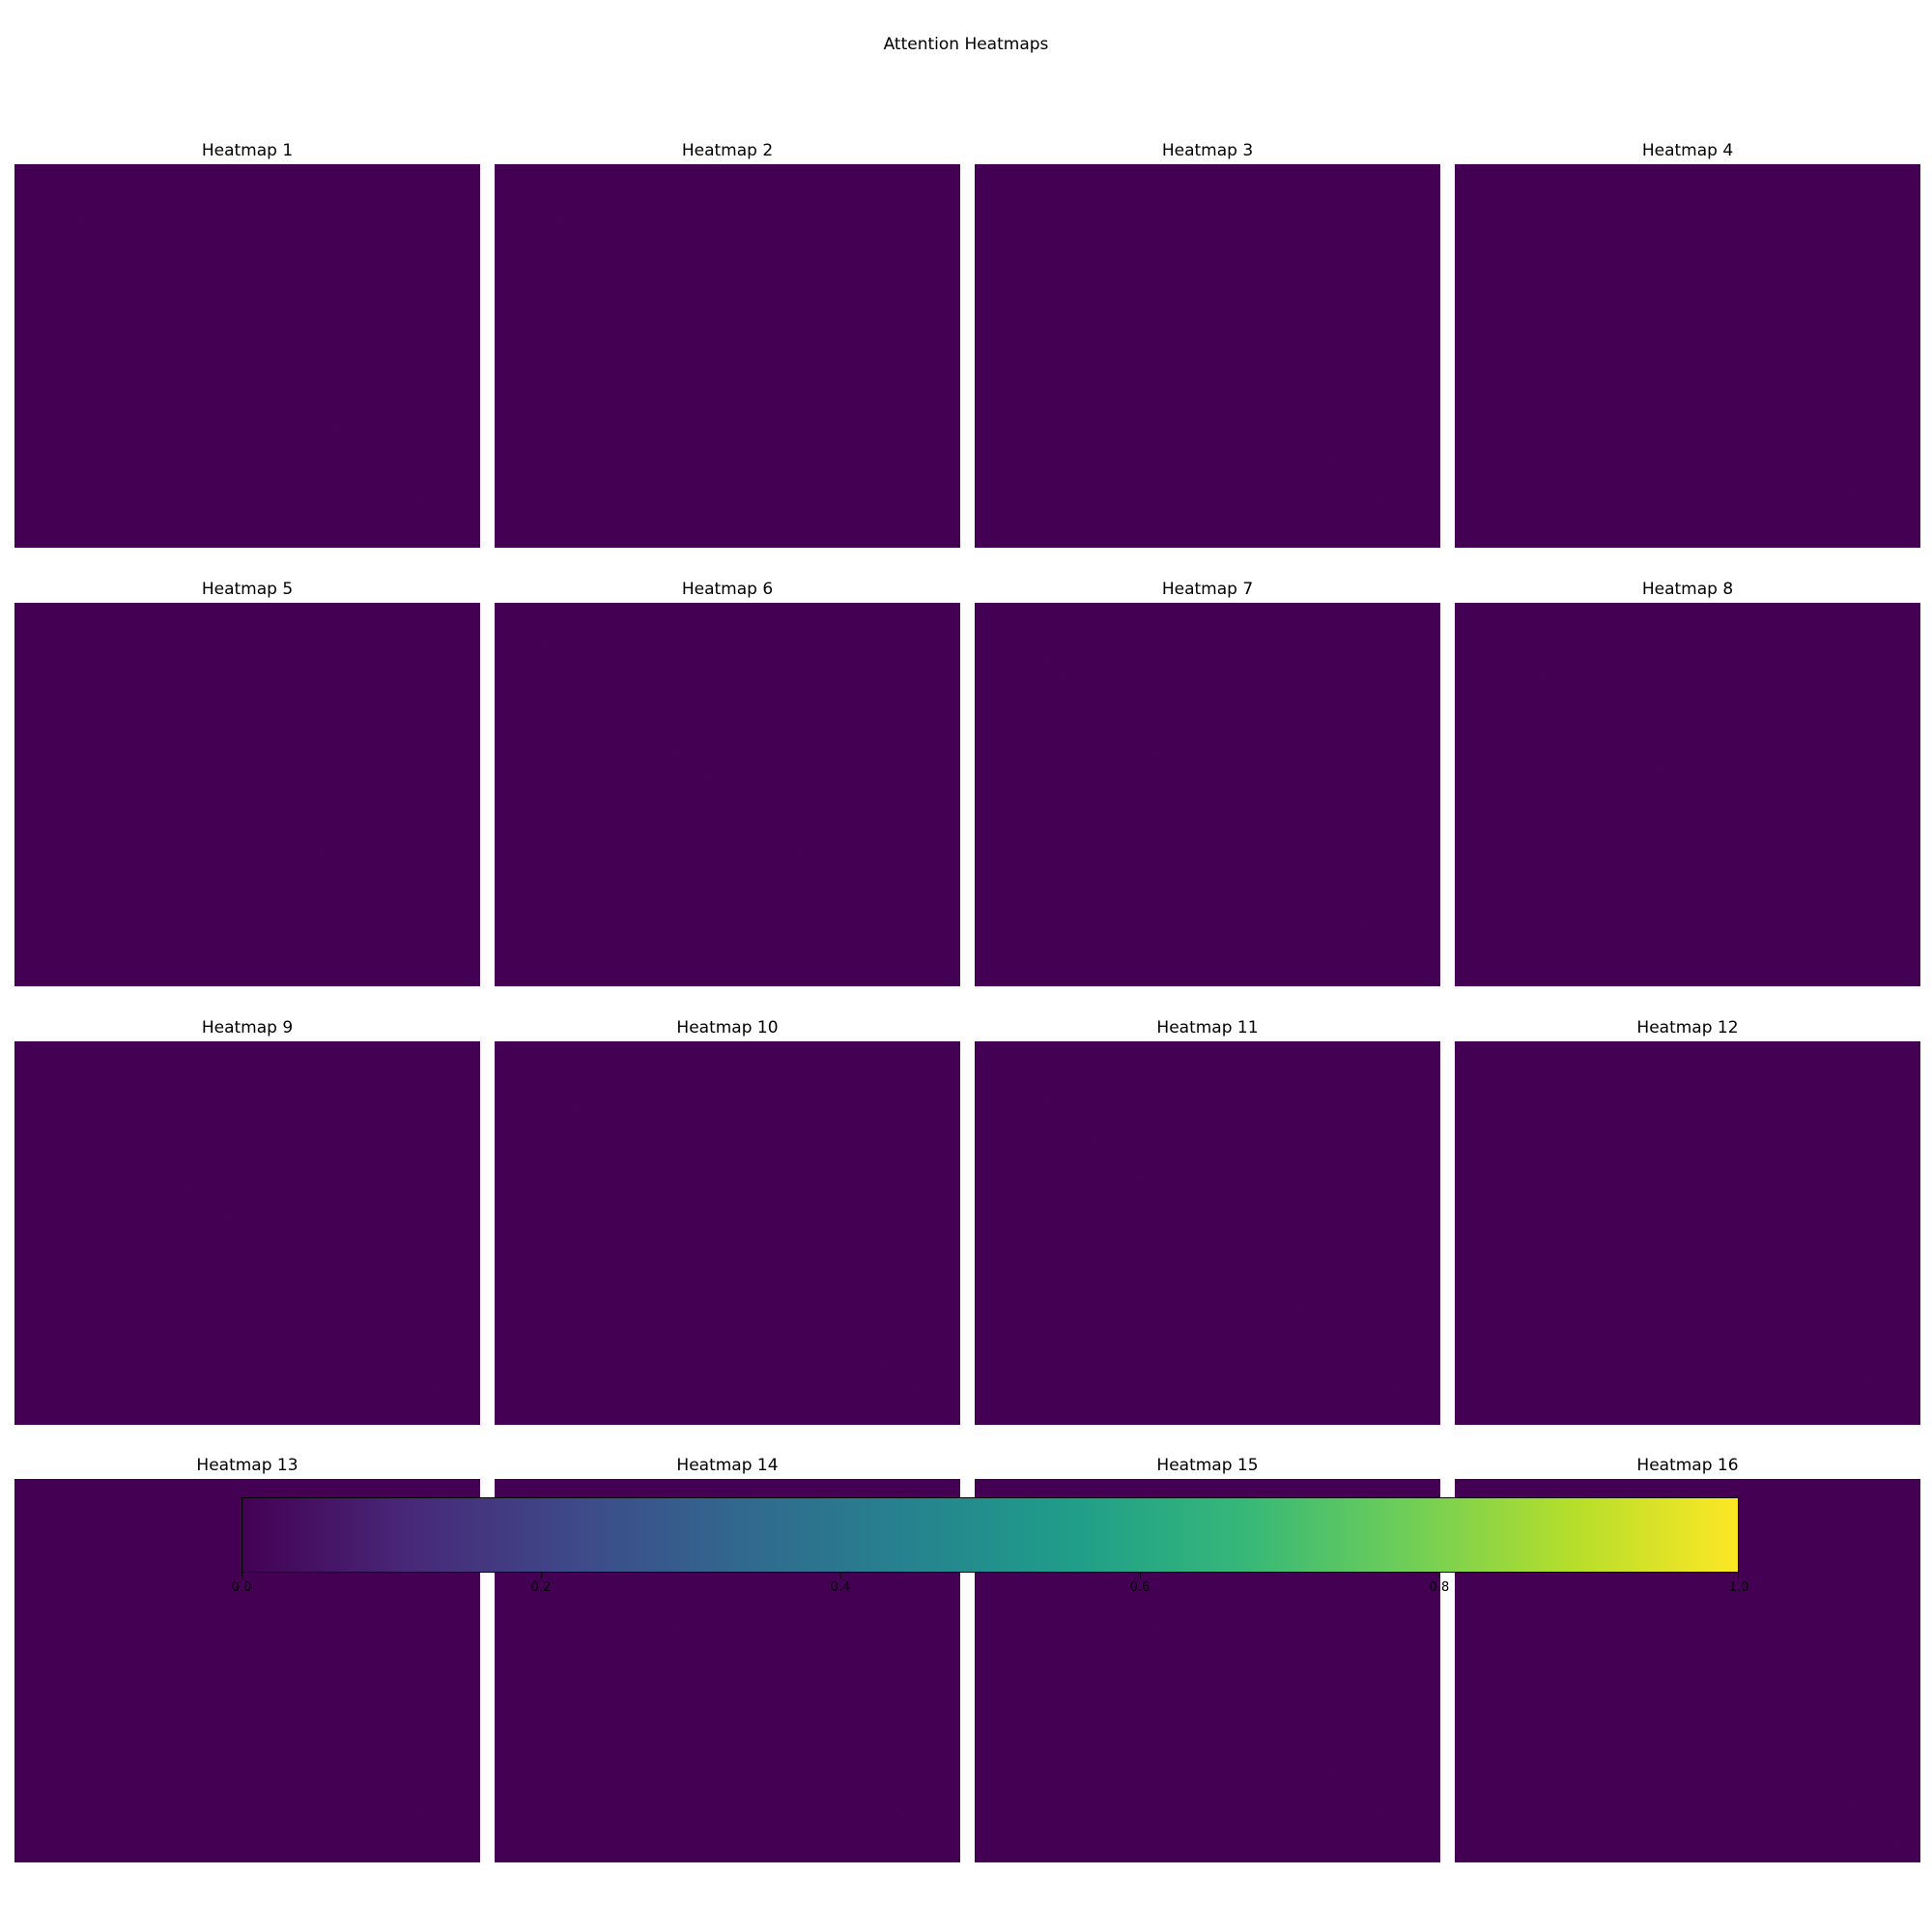 Image resolution: width=1932 pixels, height=1932 pixels. What do you see at coordinates (727, 1465) in the screenshot?
I see `heatmap-title: Heatmap 14` at bounding box center [727, 1465].